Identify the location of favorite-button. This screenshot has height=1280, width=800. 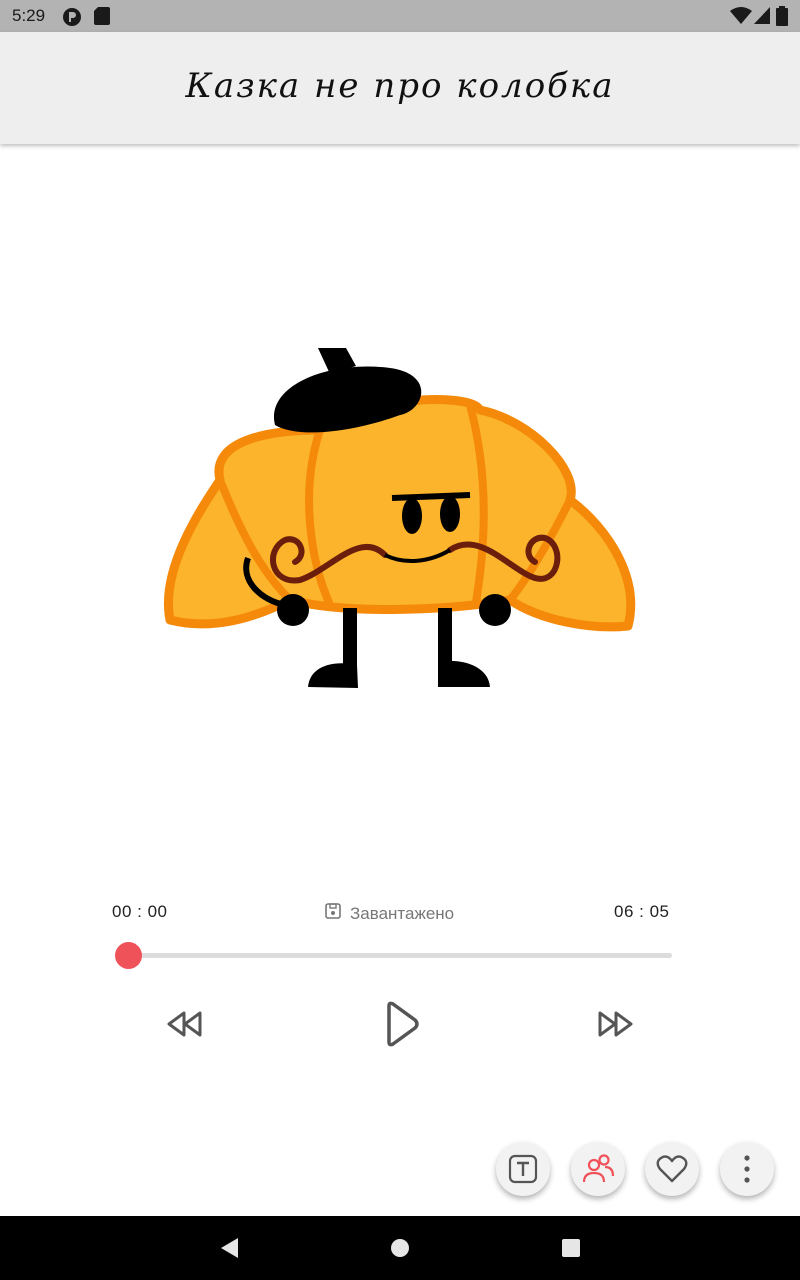
(672, 1169).